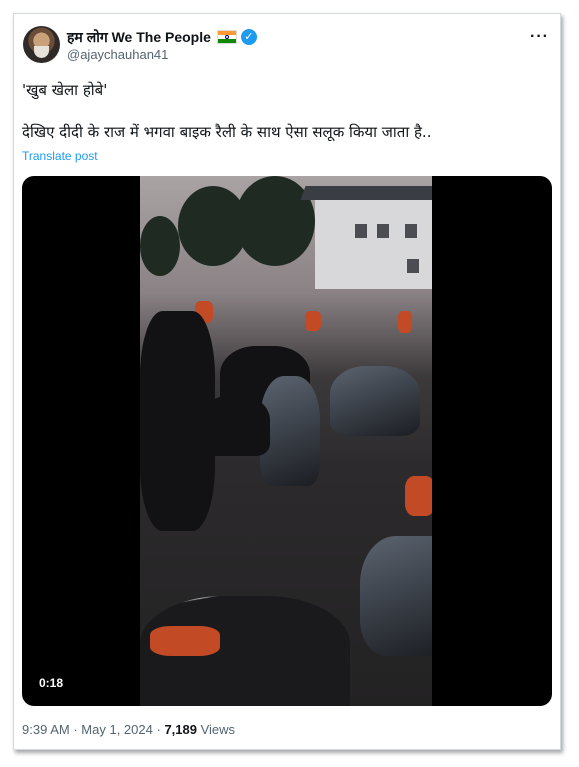 The height and width of the screenshot is (767, 579). What do you see at coordinates (218, 729) in the screenshot?
I see `views-label: Views` at bounding box center [218, 729].